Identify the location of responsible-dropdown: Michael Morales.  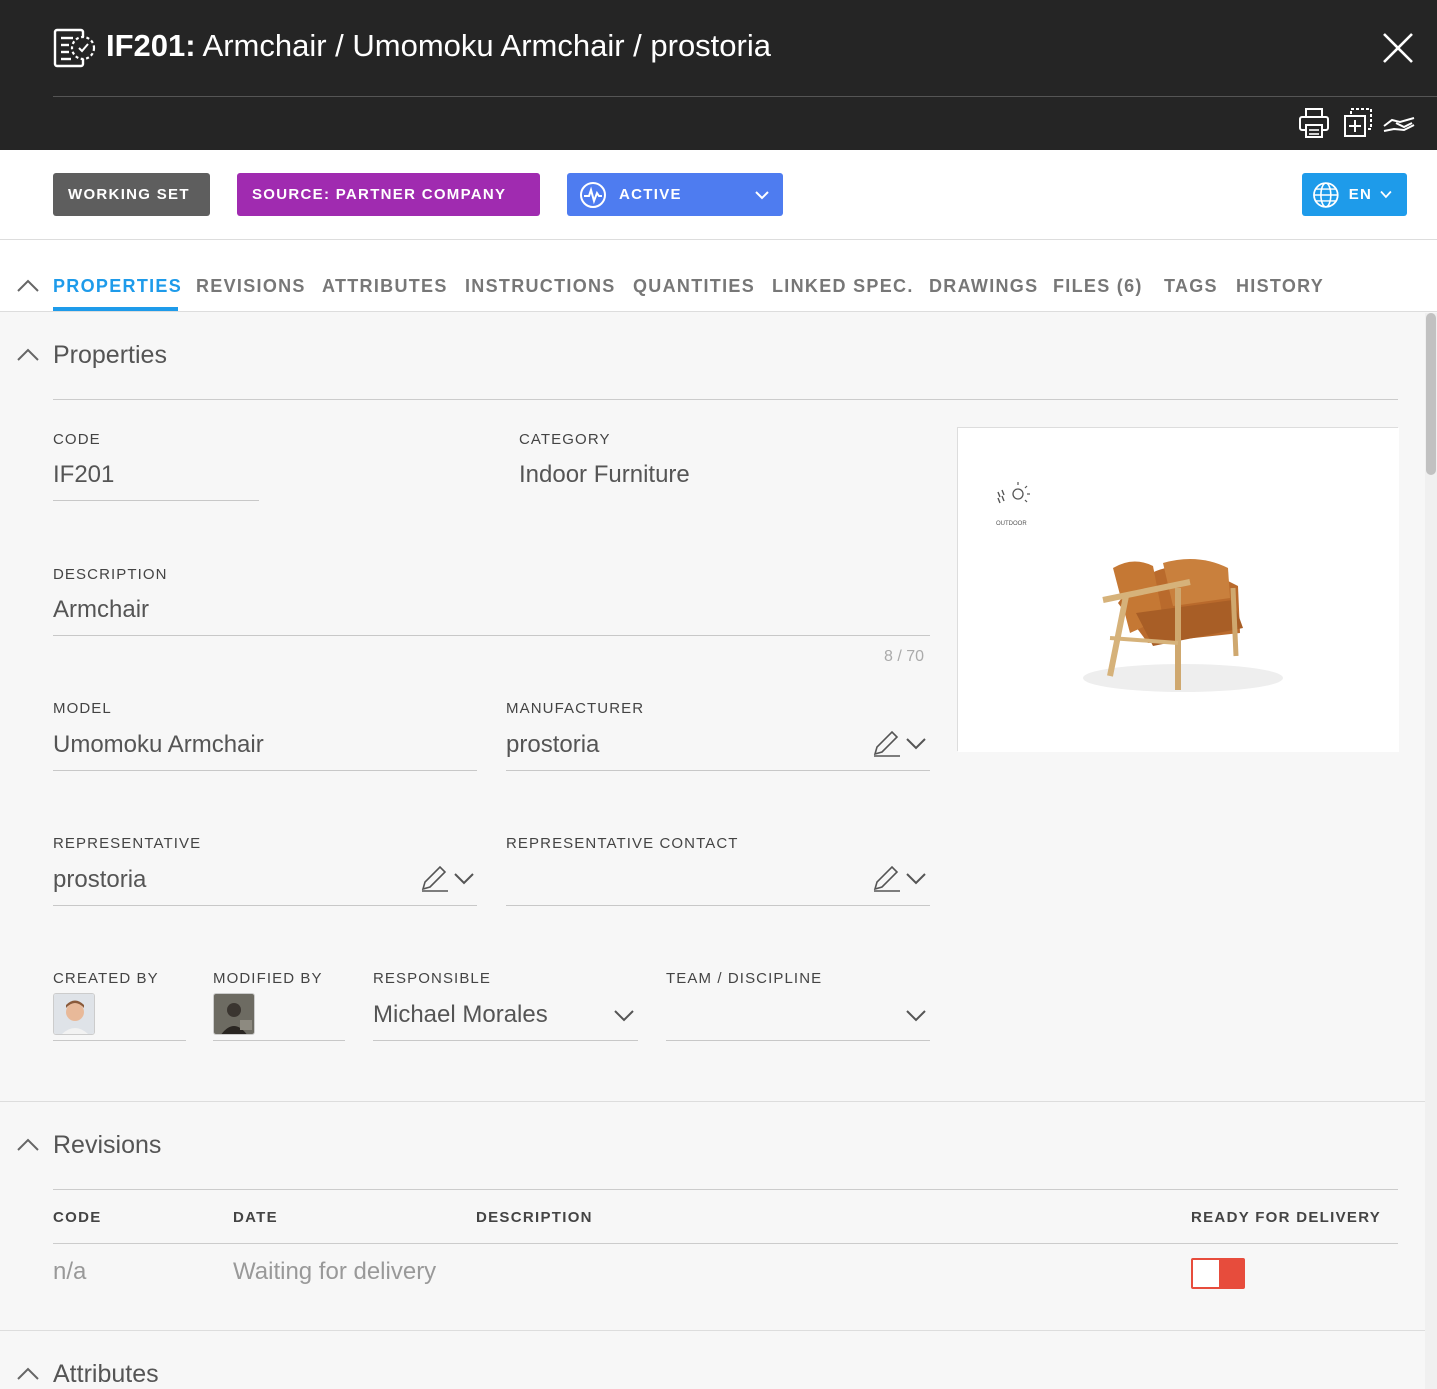
(460, 1015).